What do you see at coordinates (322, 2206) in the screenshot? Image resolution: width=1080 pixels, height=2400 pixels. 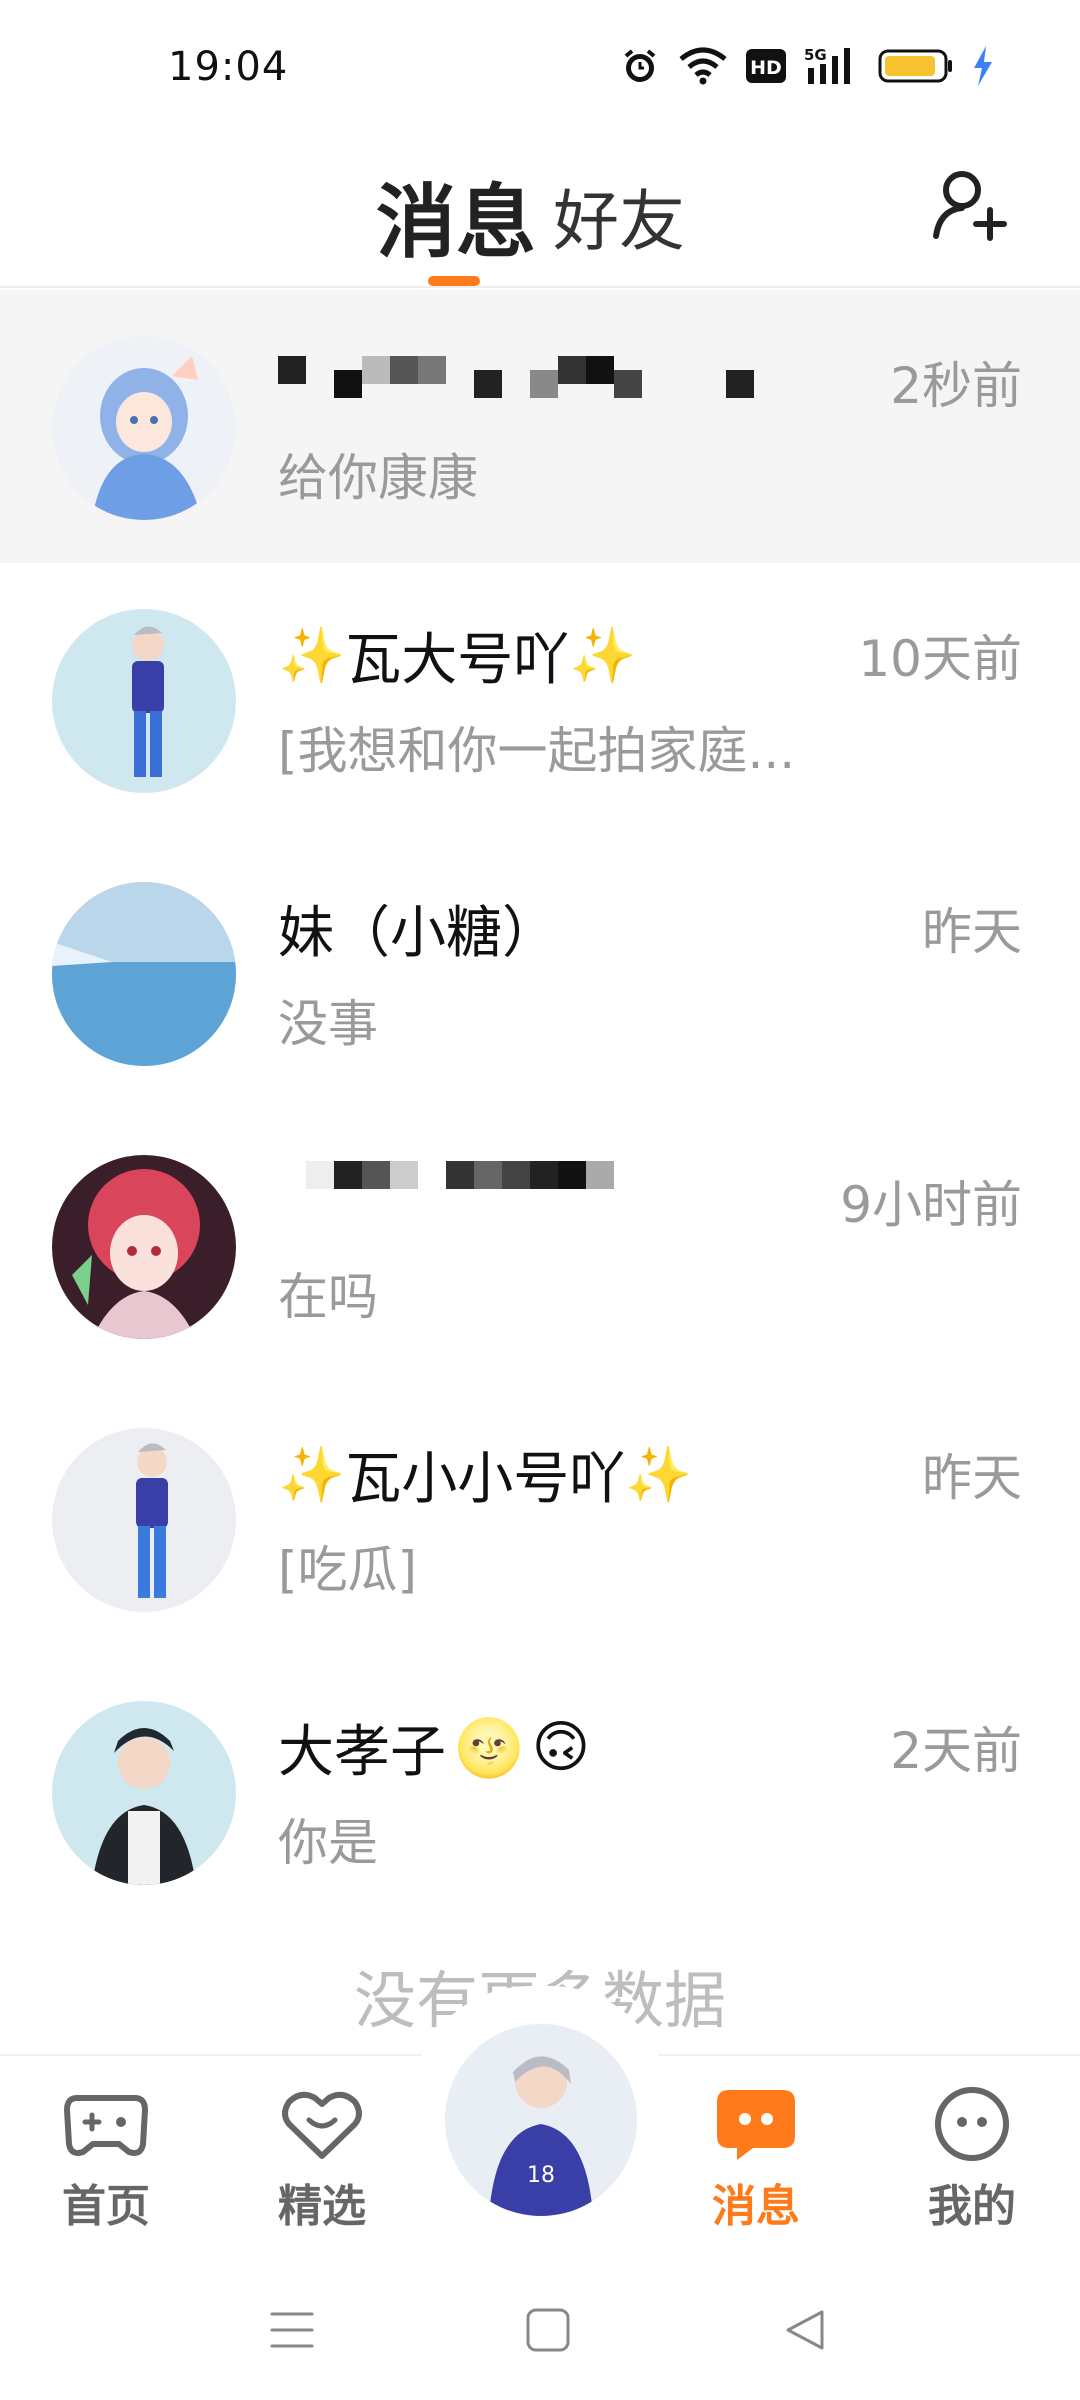 I see `nav-label: 精选` at bounding box center [322, 2206].